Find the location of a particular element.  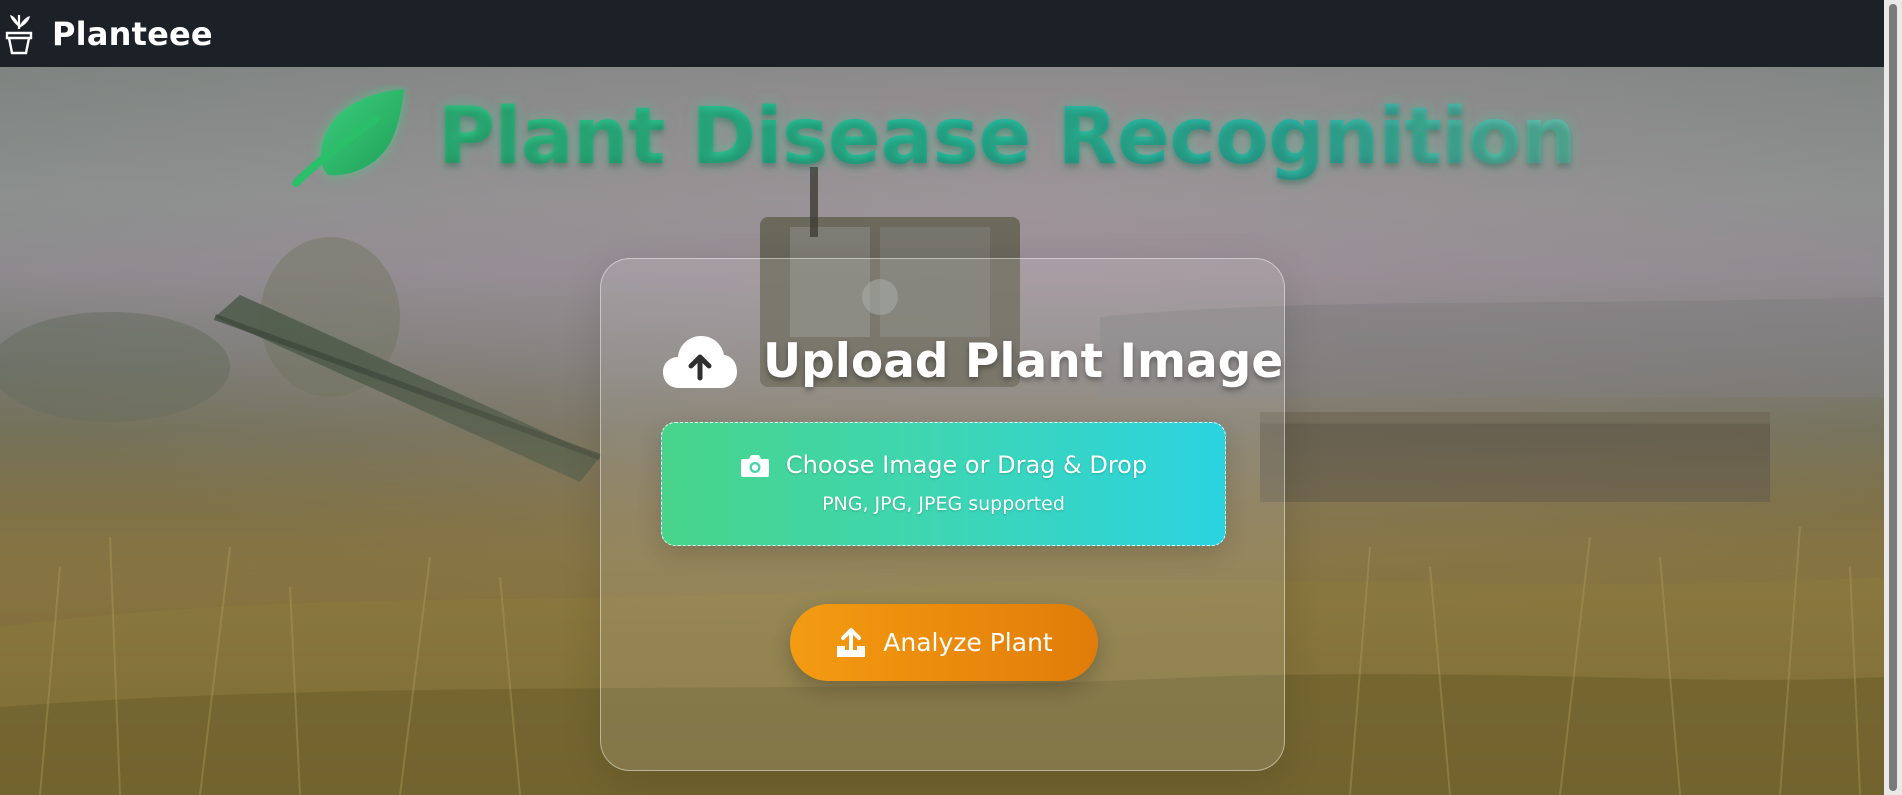

page-title: Plant Disease Recognition is located at coordinates (1007, 137).